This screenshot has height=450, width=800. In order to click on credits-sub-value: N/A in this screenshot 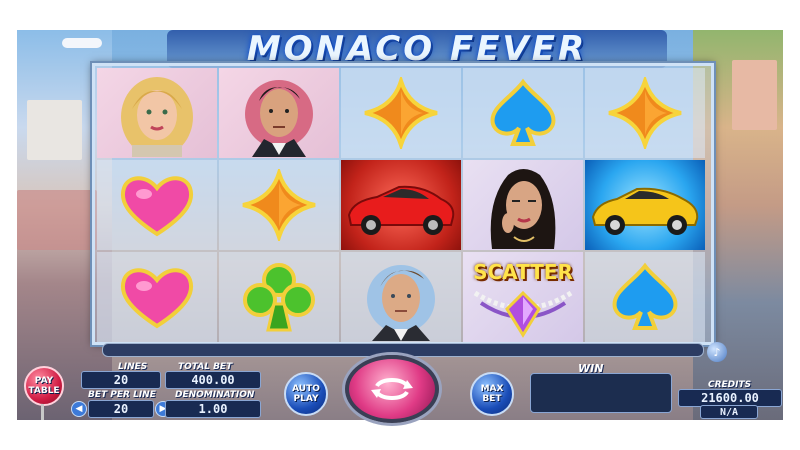, I will do `click(729, 412)`.